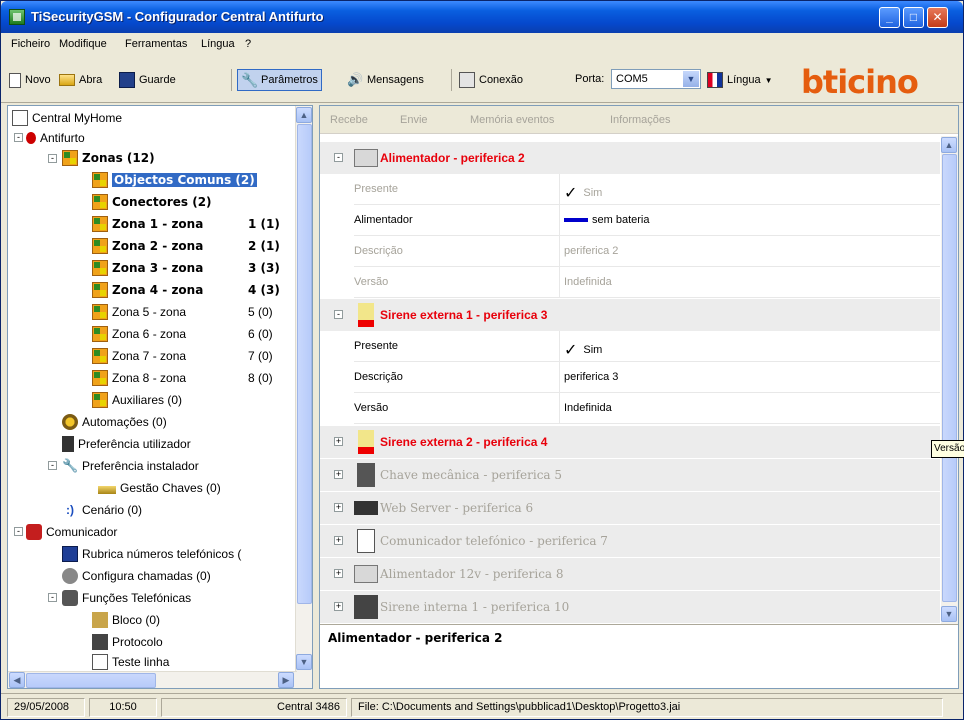 This screenshot has height=720, width=964. What do you see at coordinates (860, 82) in the screenshot?
I see `brand-logo: bticino` at bounding box center [860, 82].